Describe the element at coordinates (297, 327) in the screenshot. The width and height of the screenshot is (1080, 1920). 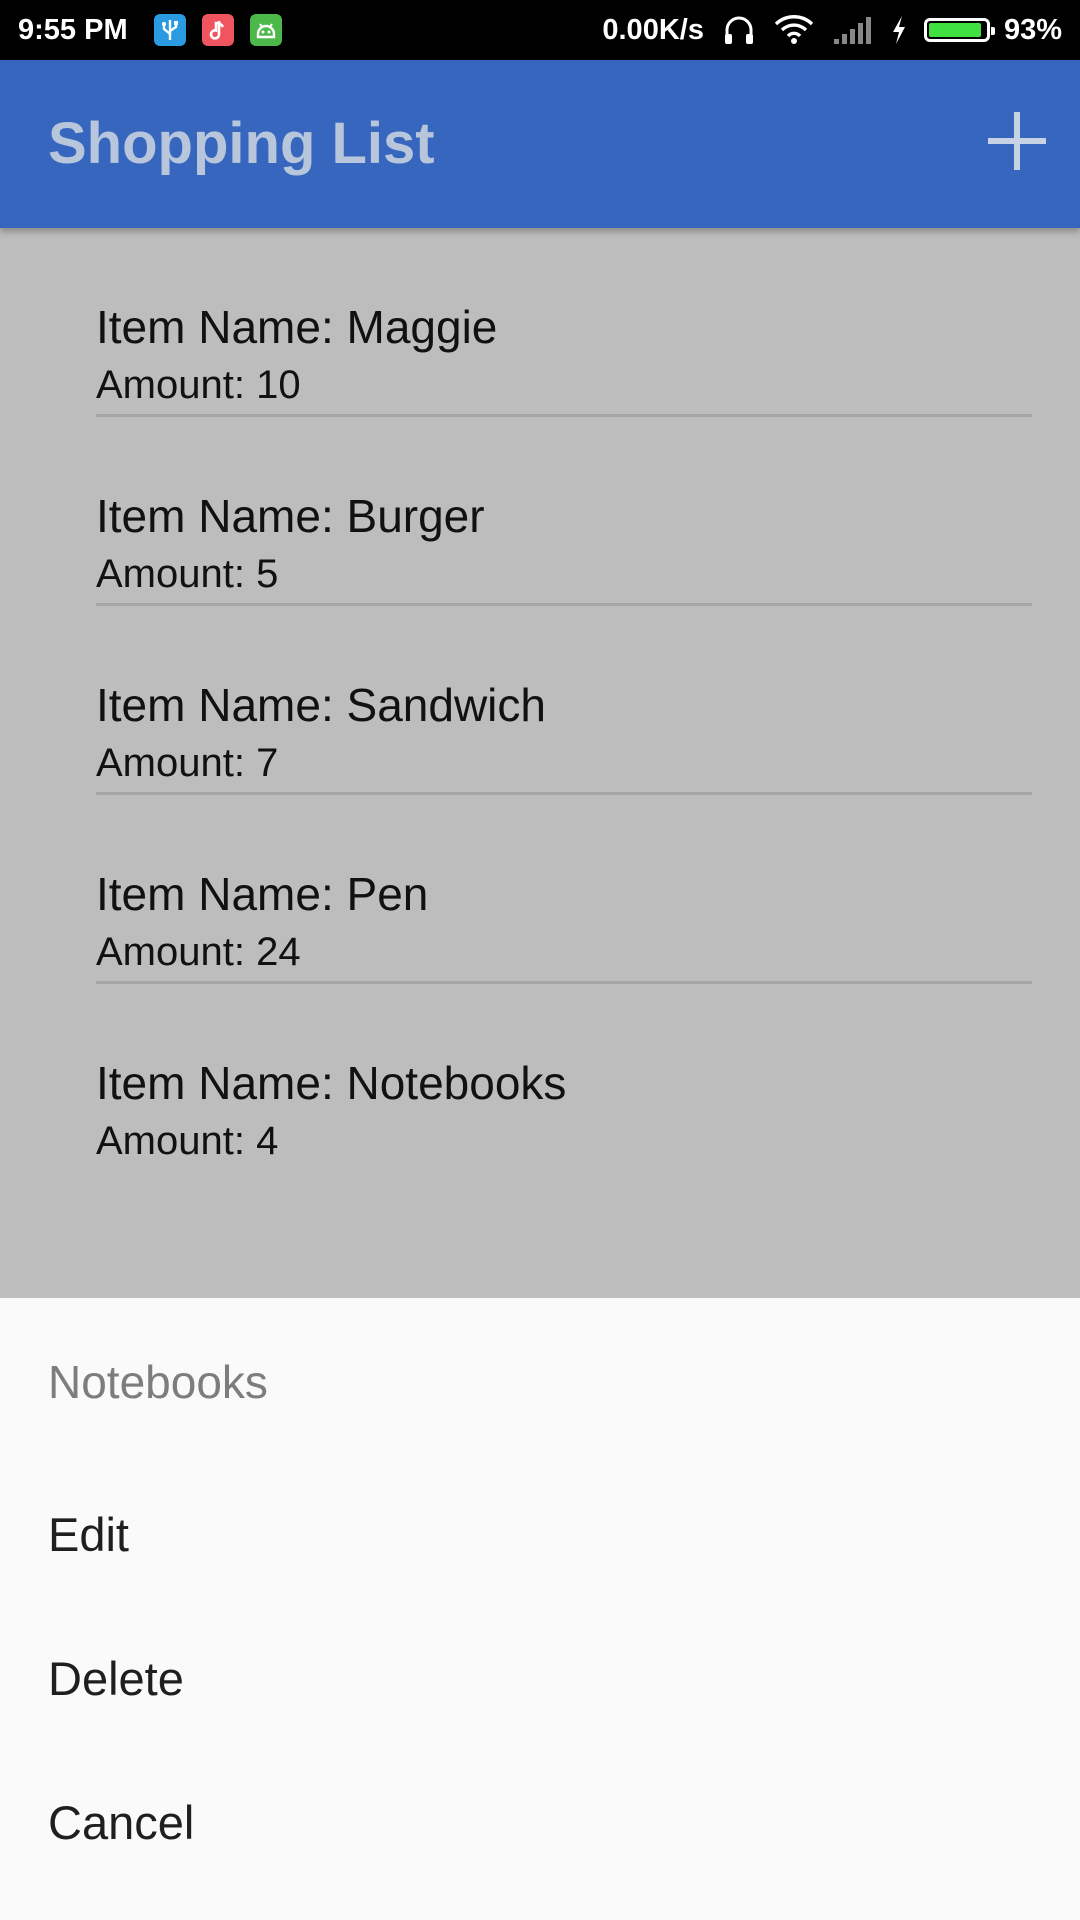
I see `item-name: Item Name: Maggie` at that location.